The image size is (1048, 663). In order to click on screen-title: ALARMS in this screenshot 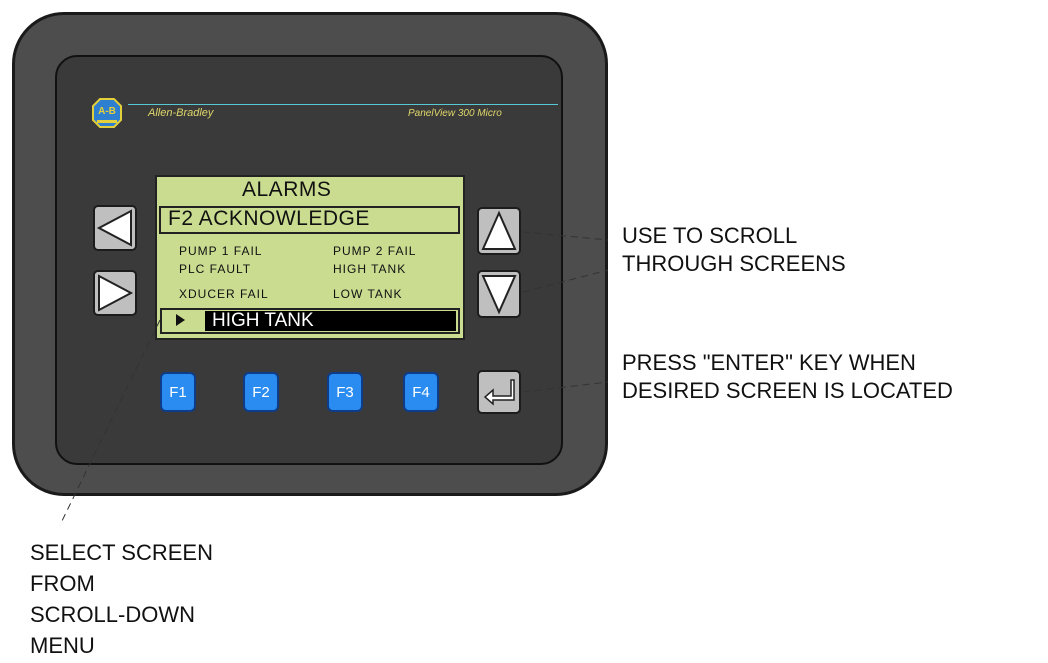, I will do `click(287, 189)`.